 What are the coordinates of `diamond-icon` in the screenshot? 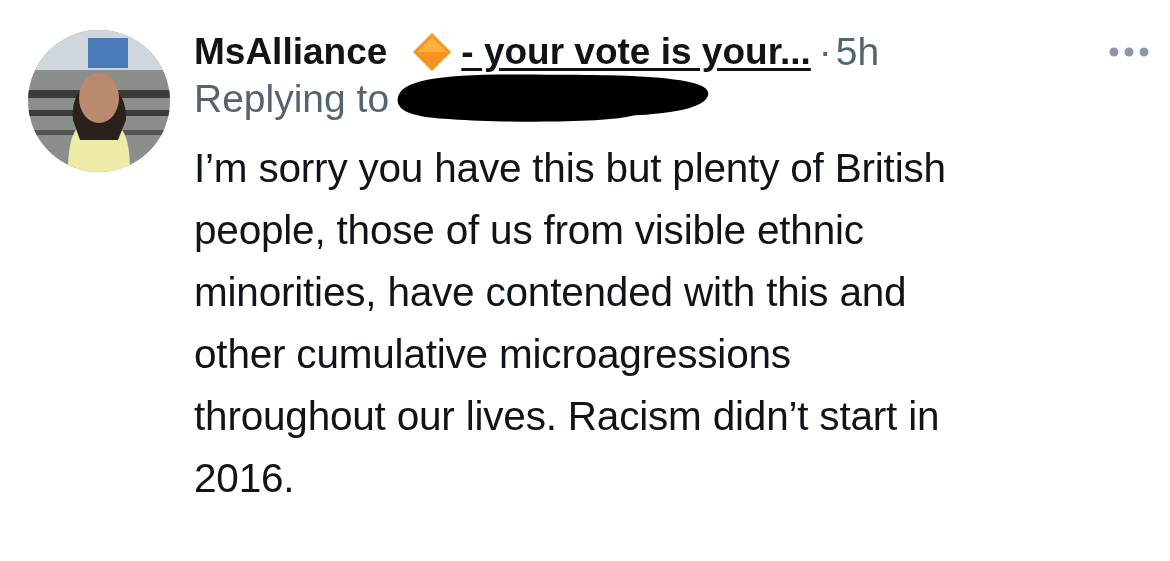 It's located at (432, 52).